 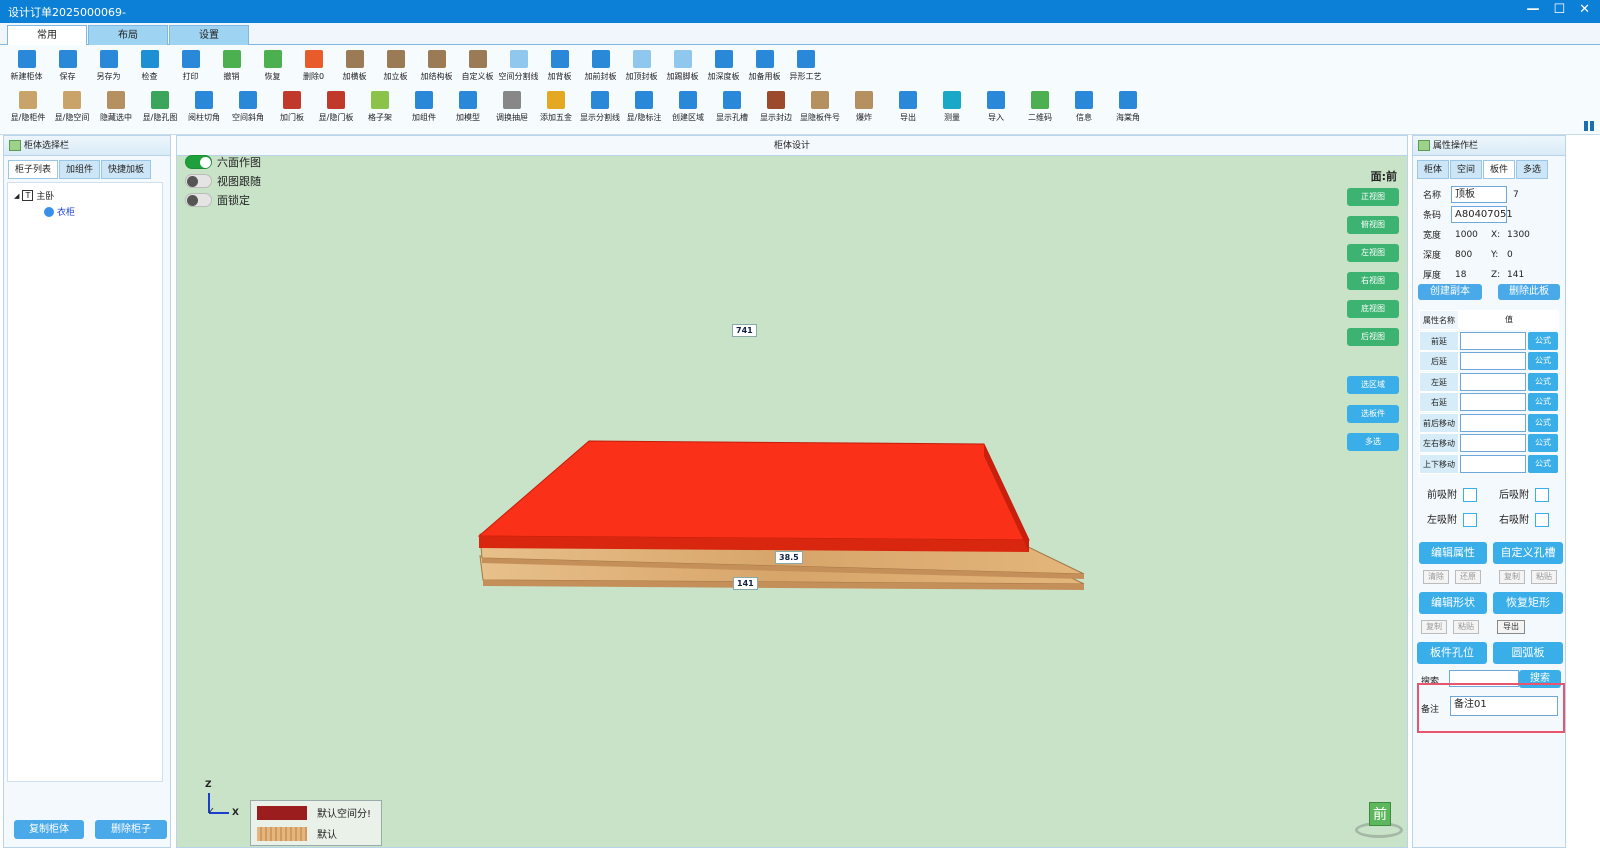 I want to click on tree-node-wardrobe: 衣柜, so click(x=59, y=211).